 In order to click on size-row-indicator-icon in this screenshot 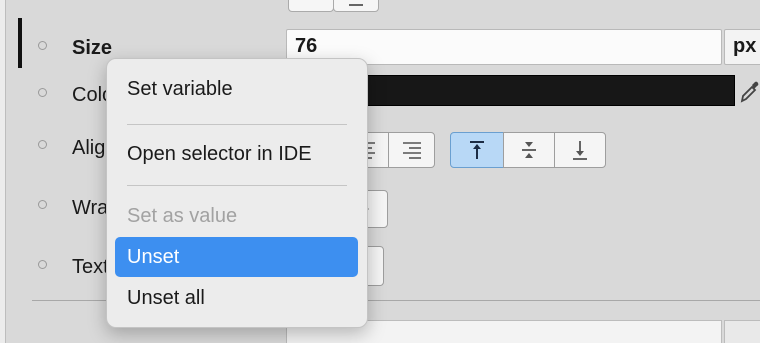, I will do `click(42, 45)`.